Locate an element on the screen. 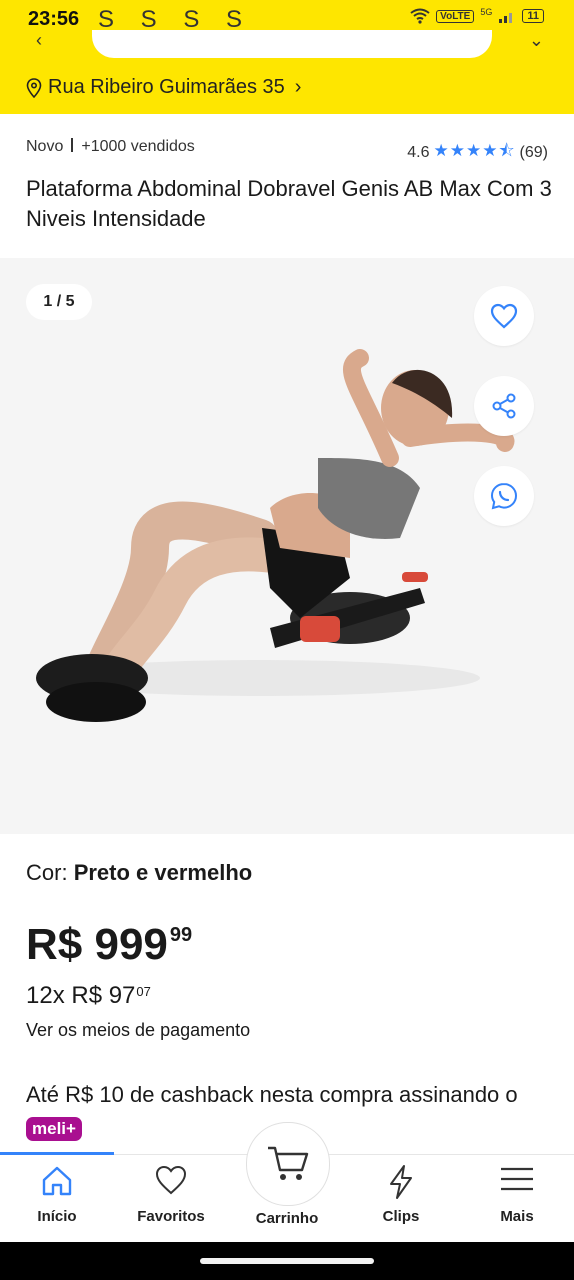 Image resolution: width=574 pixels, height=1280 pixels. nav-label-favoritos: Favoritos is located at coordinates (171, 1216).